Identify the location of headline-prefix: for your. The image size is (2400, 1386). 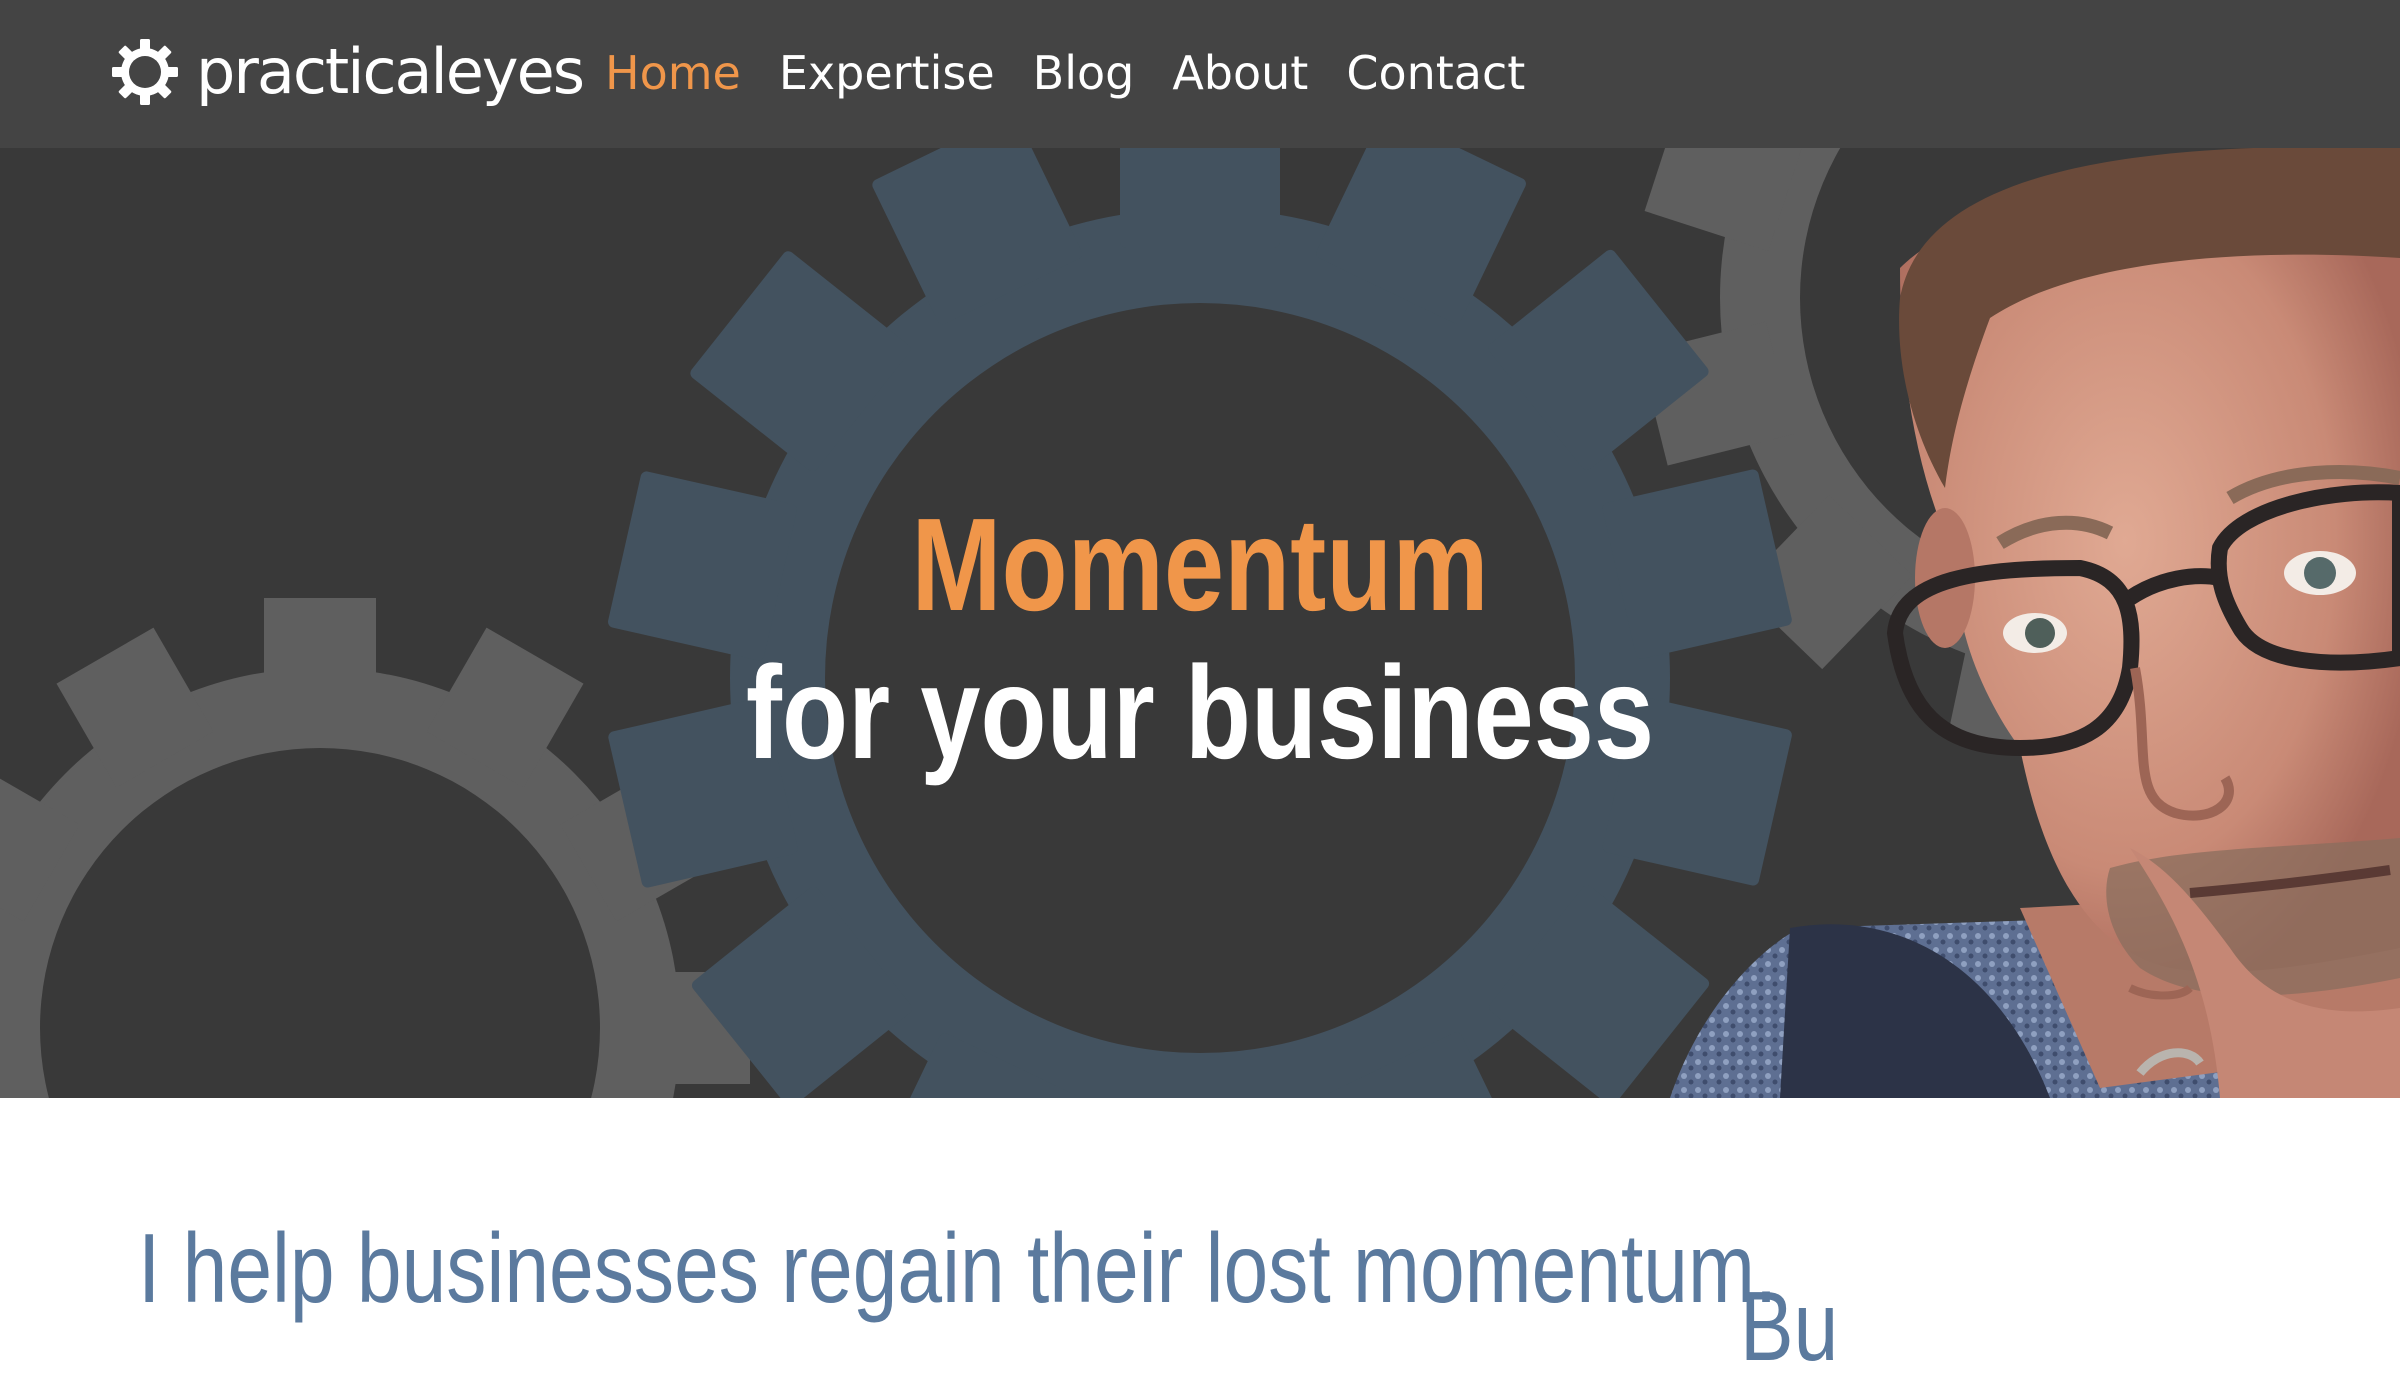
(950, 713).